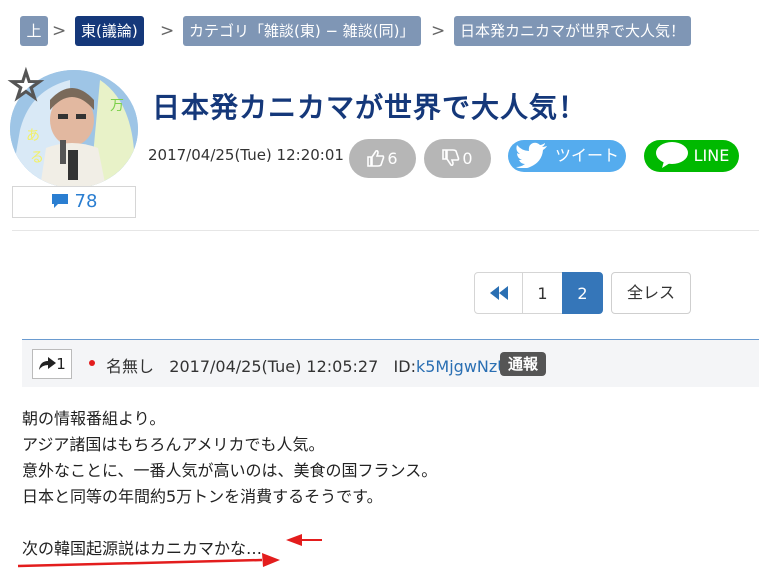  What do you see at coordinates (582, 293) in the screenshot?
I see `page-2-button: 2` at bounding box center [582, 293].